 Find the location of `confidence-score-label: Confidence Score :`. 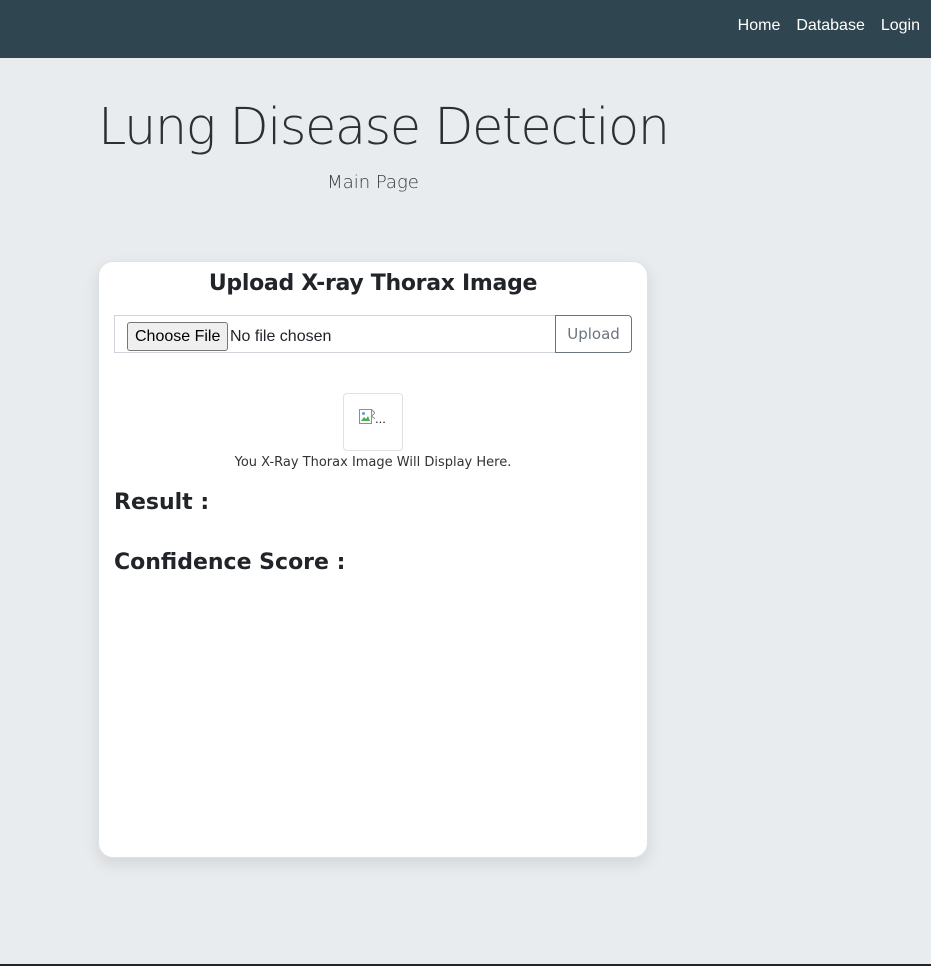

confidence-score-label: Confidence Score : is located at coordinates (230, 562).